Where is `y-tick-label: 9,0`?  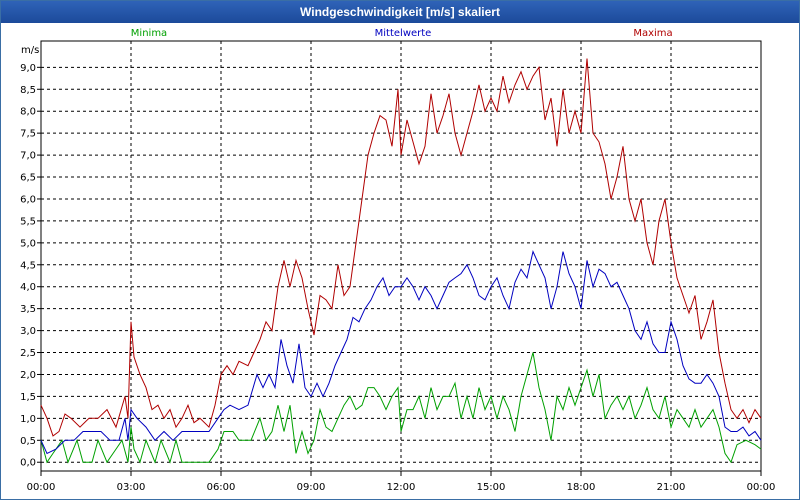
y-tick-label: 9,0 is located at coordinates (28, 68).